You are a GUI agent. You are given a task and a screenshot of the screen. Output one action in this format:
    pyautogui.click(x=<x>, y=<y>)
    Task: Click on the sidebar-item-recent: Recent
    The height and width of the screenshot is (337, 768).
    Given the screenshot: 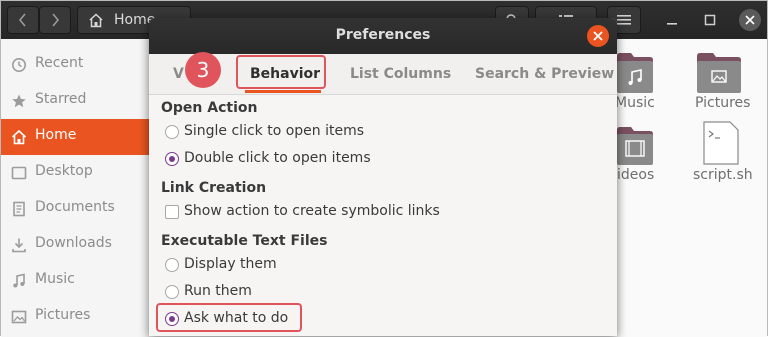 What is the action you would take?
    pyautogui.click(x=76, y=65)
    